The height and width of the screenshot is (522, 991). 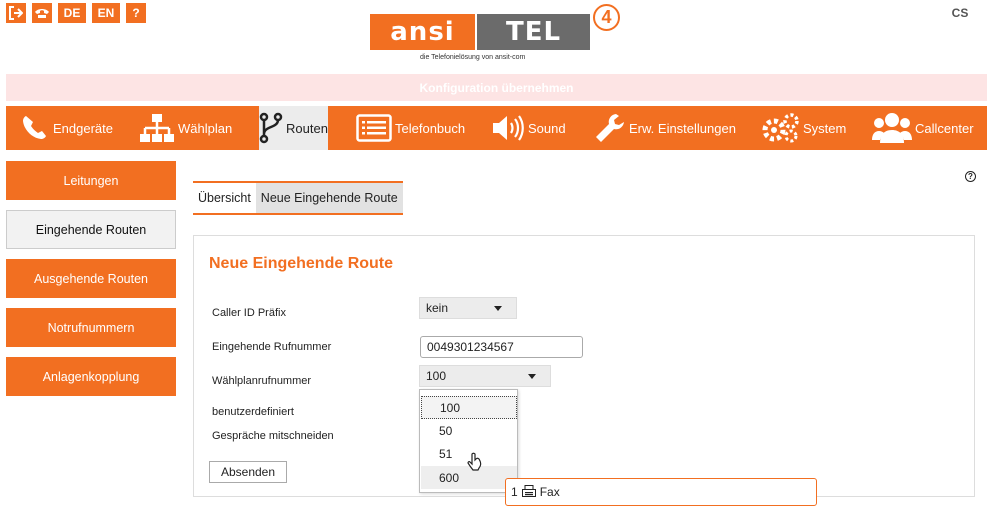 What do you see at coordinates (606, 17) in the screenshot?
I see `logo-version-badge: 4` at bounding box center [606, 17].